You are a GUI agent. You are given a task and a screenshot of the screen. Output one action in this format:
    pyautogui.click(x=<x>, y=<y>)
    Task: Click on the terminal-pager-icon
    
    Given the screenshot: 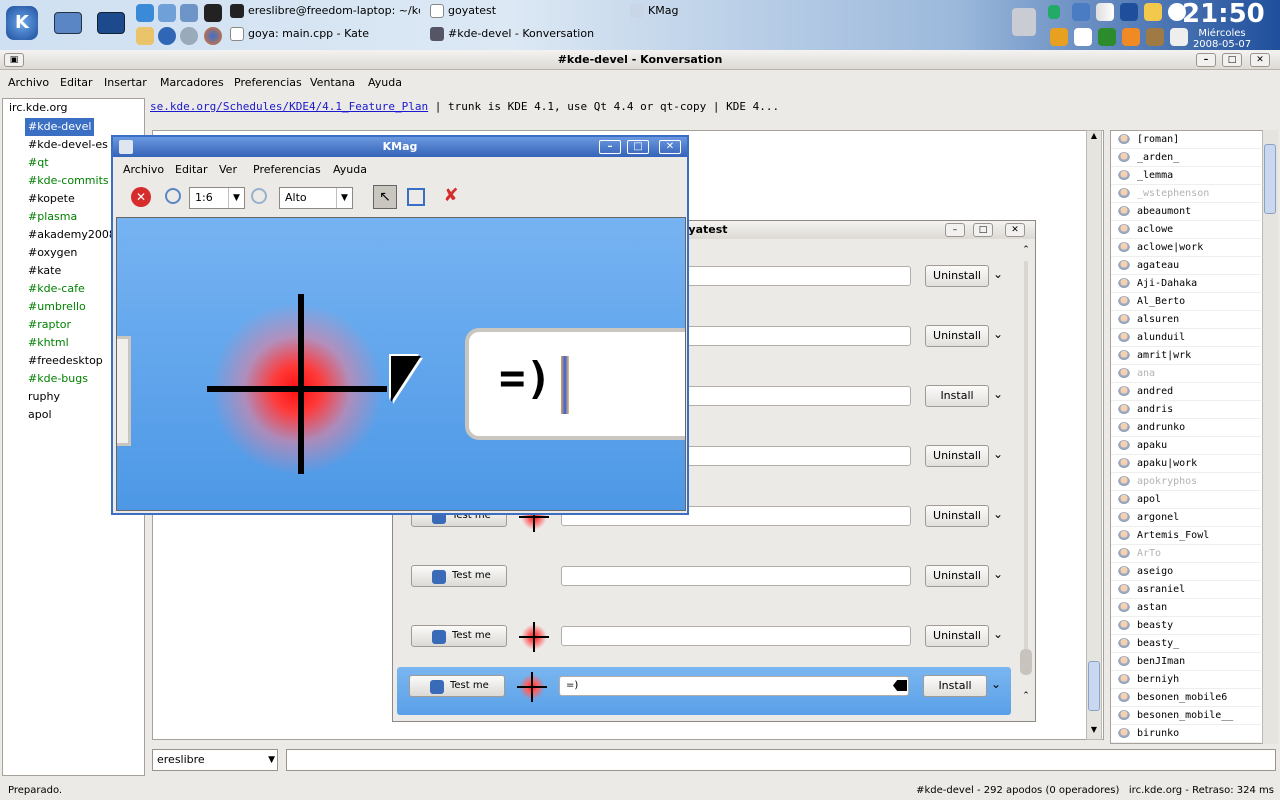 What is the action you would take?
    pyautogui.click(x=111, y=23)
    